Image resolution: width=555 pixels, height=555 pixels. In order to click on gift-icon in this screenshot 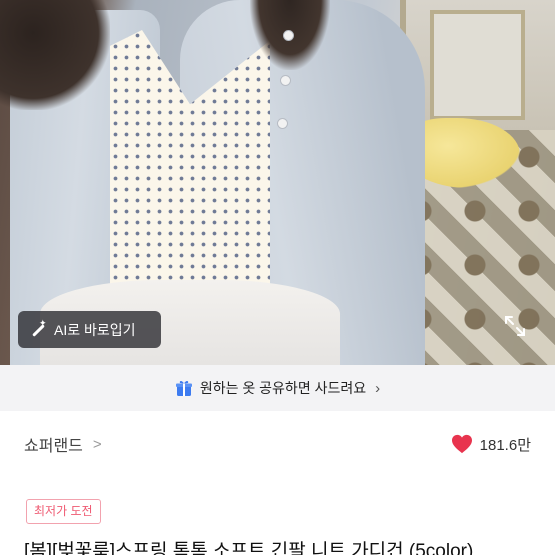, I will do `click(183, 388)`.